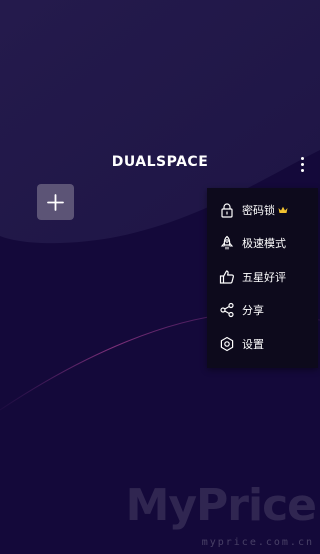 This screenshot has height=554, width=320. I want to click on menu-item-label: 分享, so click(253, 311).